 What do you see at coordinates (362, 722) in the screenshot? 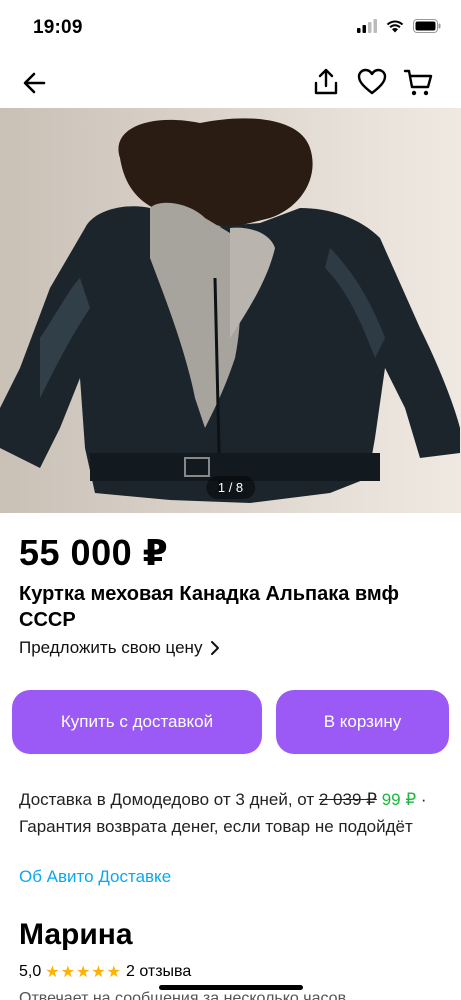
I see `add-to-cart-button: В корзину` at bounding box center [362, 722].